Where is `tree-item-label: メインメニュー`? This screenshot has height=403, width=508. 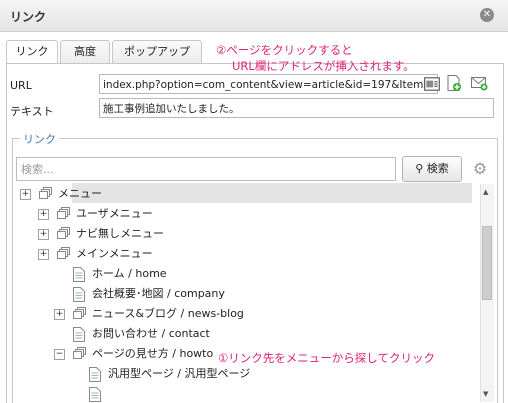 tree-item-label: メインメニュー is located at coordinates (114, 253).